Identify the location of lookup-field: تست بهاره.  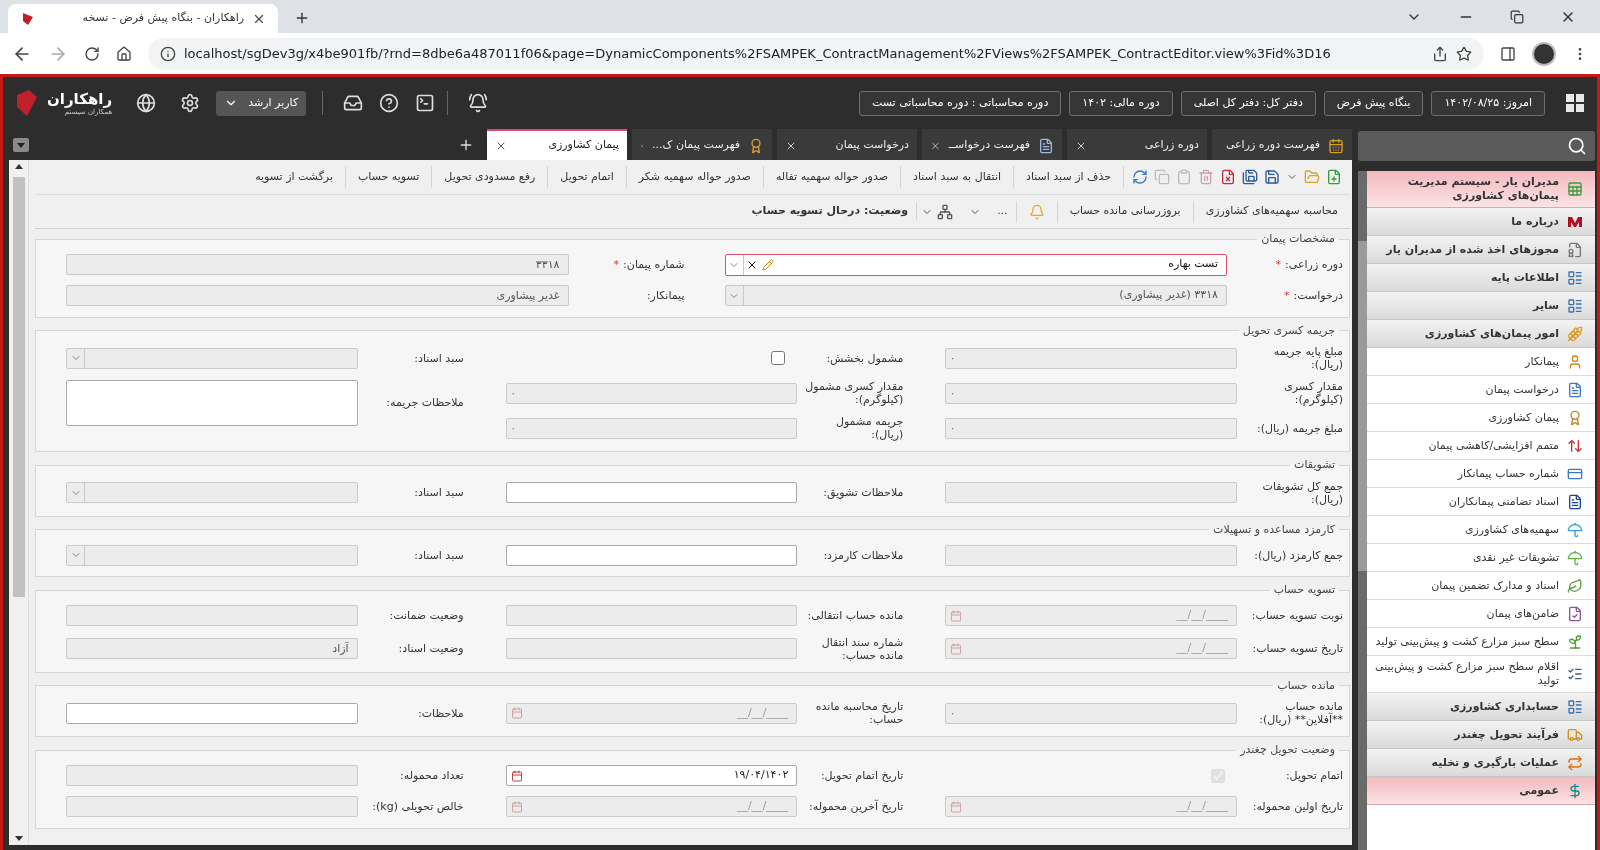
(975, 264).